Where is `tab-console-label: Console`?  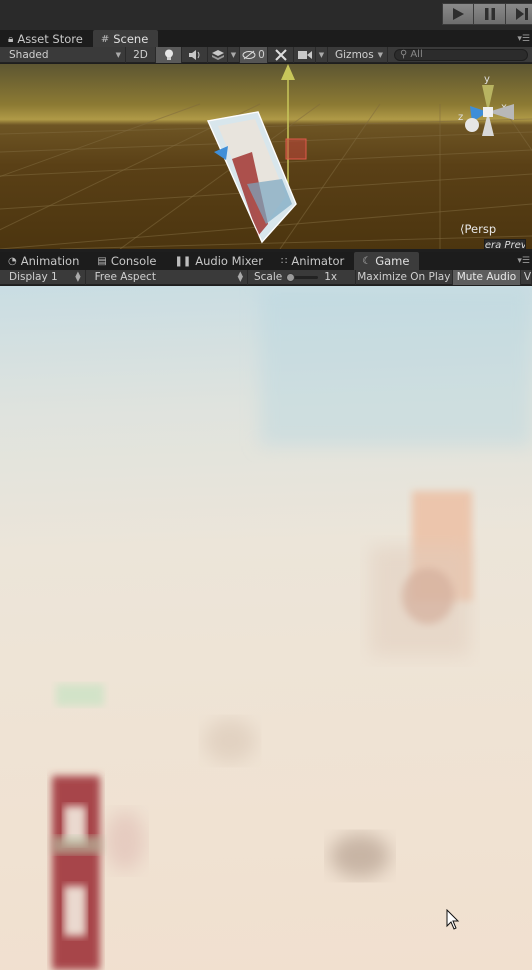
tab-console-label: Console is located at coordinates (133, 261).